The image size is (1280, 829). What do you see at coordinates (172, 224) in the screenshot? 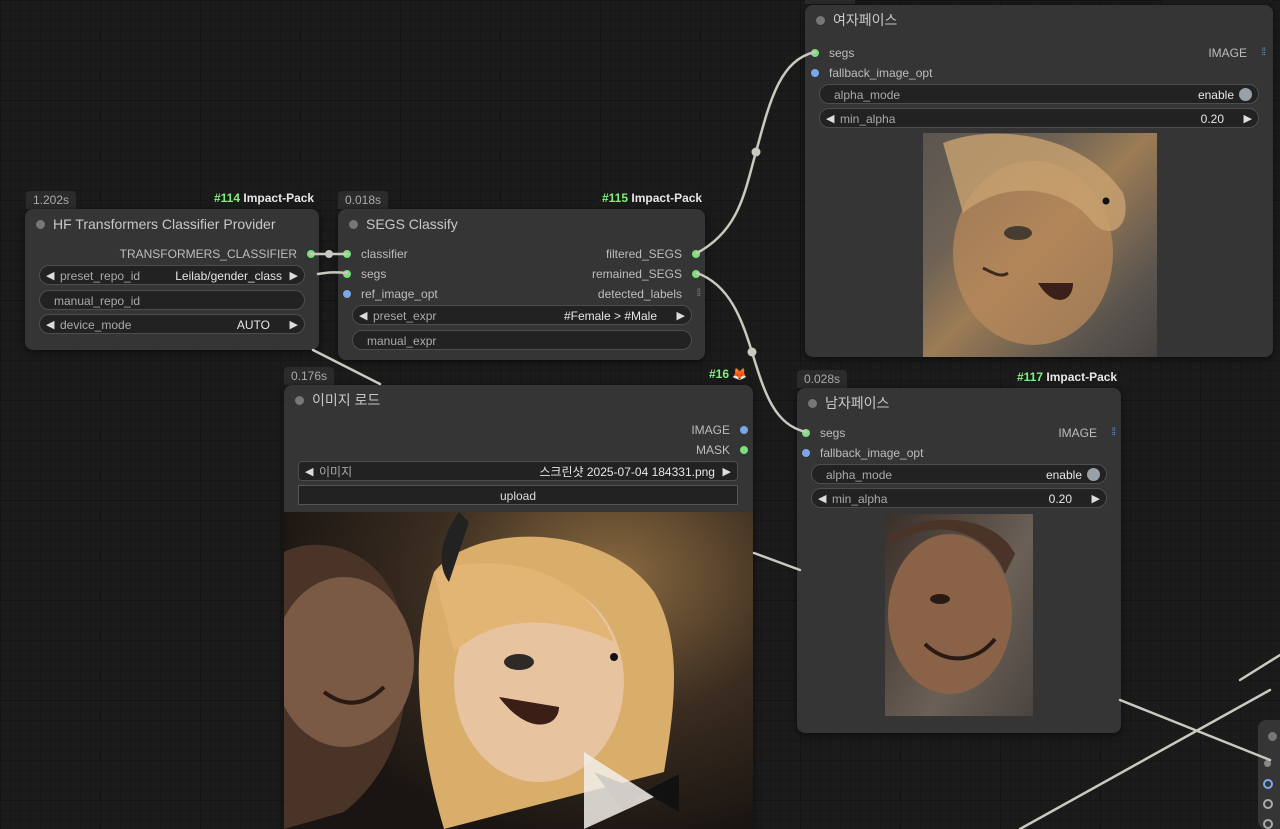
I see `node-hf-header: HF Transformers Classifier Provider` at bounding box center [172, 224].